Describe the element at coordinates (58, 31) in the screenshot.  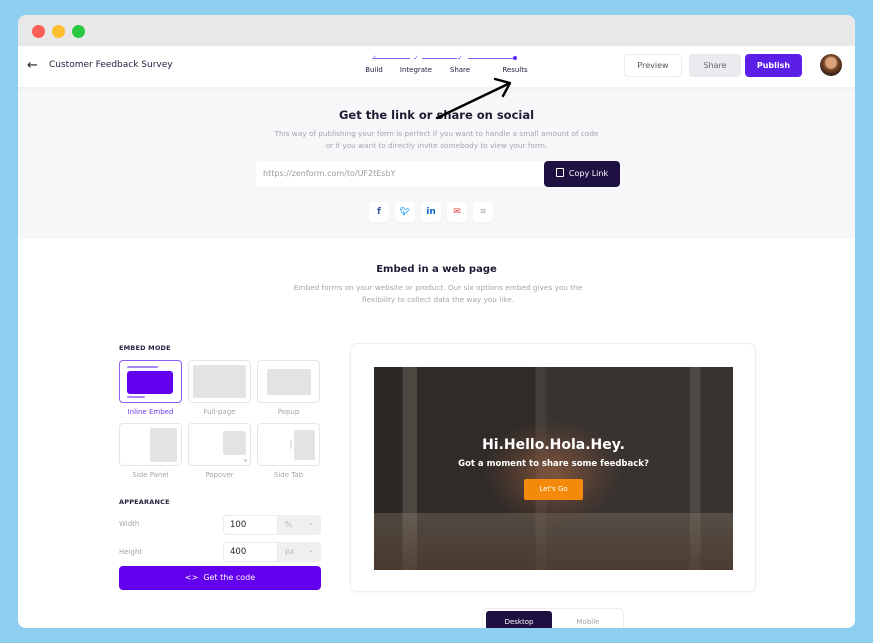
I see `minimize-window-button` at that location.